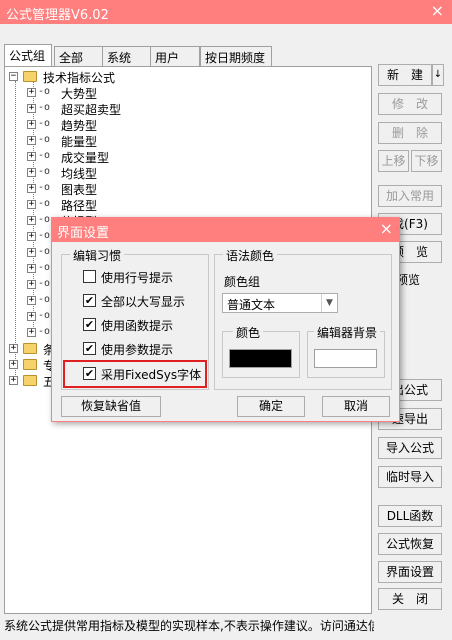 This screenshot has height=640, width=452. What do you see at coordinates (111, 406) in the screenshot?
I see `restore-default-button: 恢复缺省值` at bounding box center [111, 406].